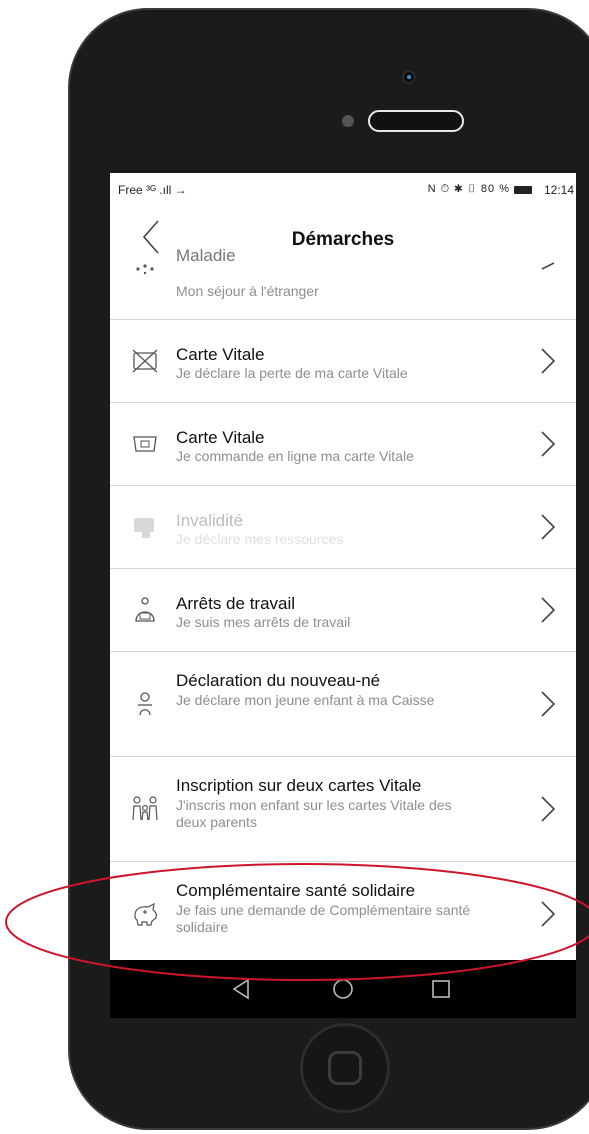 The height and width of the screenshot is (1134, 589). Describe the element at coordinates (152, 190) in the screenshot. I see `carrier-label: Free ³ᴳ .ıll →` at that location.